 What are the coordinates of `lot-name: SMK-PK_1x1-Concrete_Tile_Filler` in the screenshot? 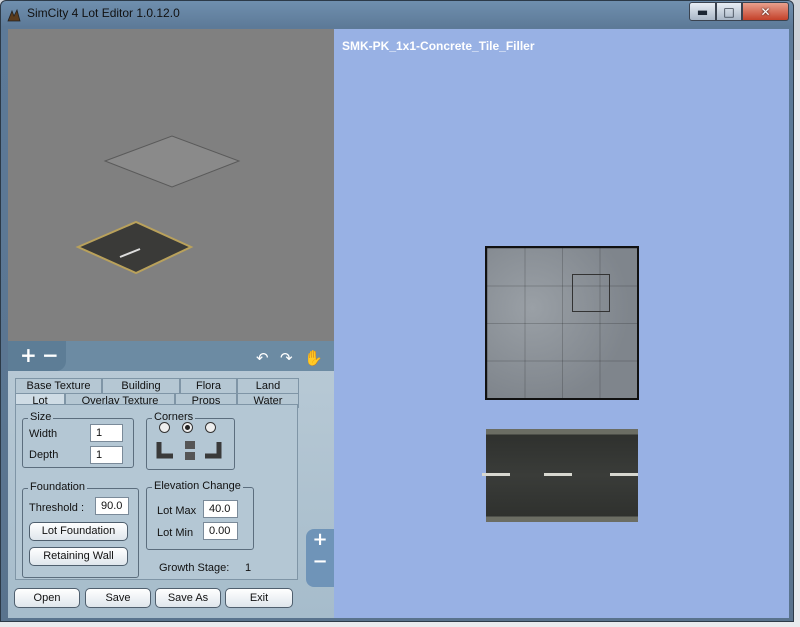 It's located at (438, 46).